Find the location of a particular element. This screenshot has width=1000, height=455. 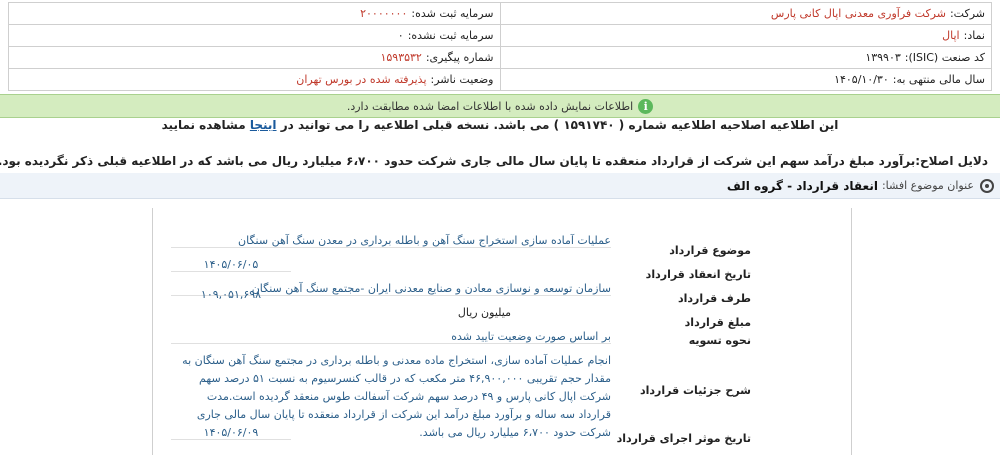

fiscal-year-value: ۱۴۰۵/۱۰/۳۰ is located at coordinates (861, 79).